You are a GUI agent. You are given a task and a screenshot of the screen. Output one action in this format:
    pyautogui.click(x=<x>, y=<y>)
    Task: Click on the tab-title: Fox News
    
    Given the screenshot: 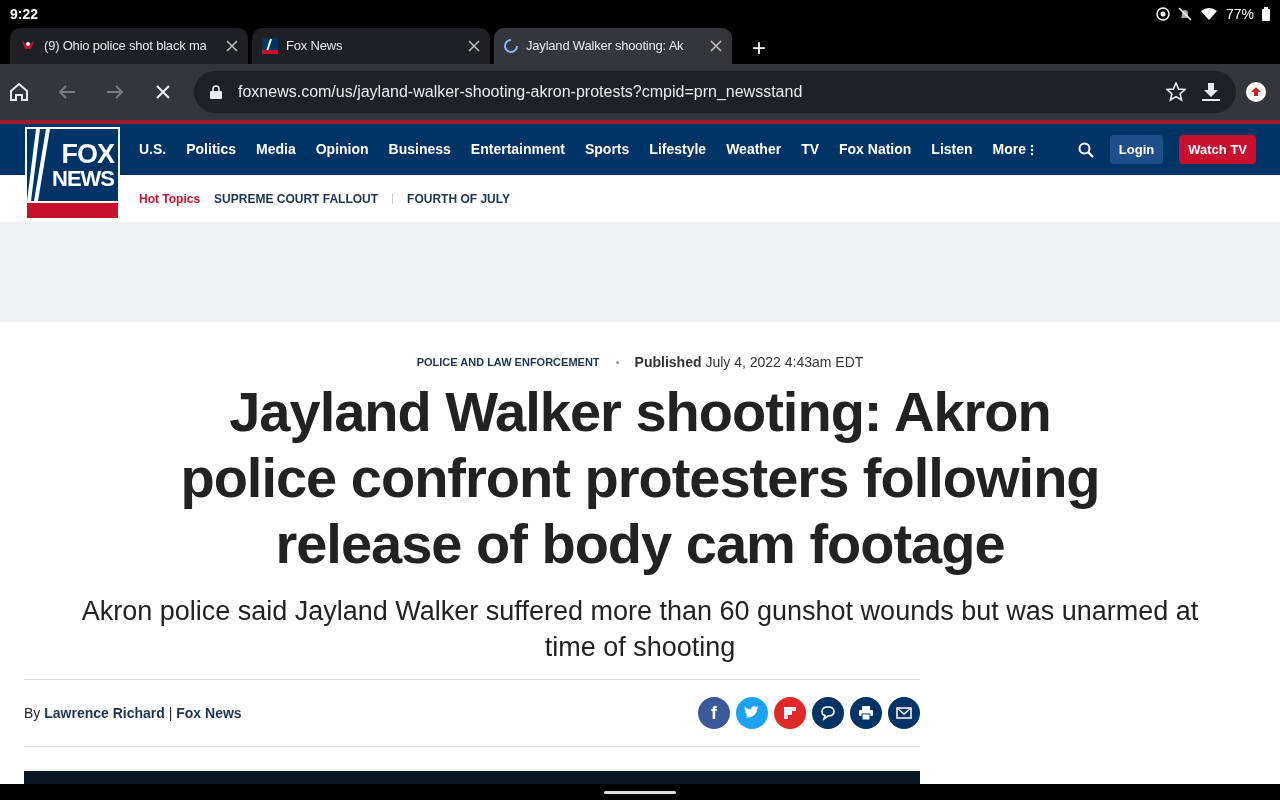 What is the action you would take?
    pyautogui.click(x=315, y=46)
    